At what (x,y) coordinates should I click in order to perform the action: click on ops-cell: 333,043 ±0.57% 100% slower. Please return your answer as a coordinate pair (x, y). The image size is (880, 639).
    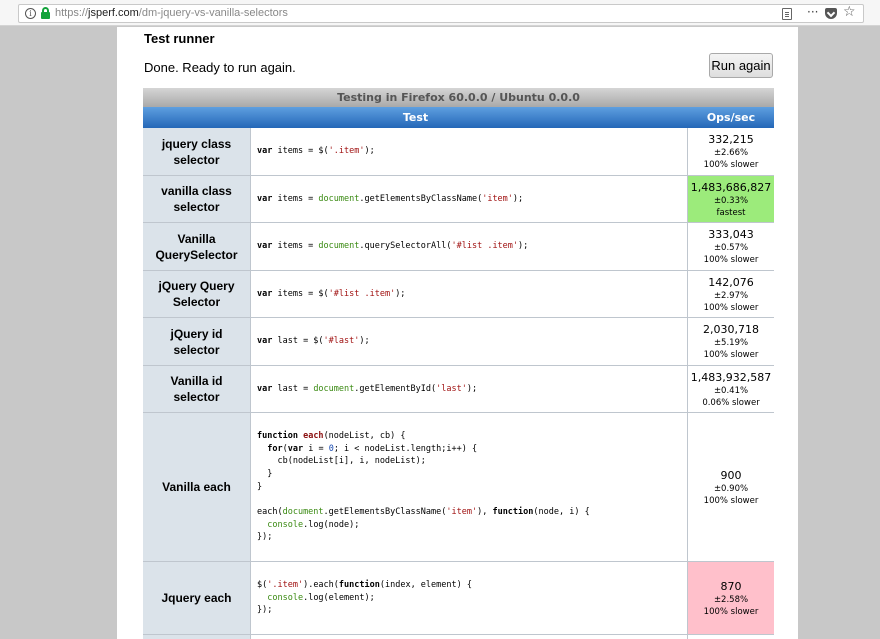
    Looking at the image, I should click on (731, 246).